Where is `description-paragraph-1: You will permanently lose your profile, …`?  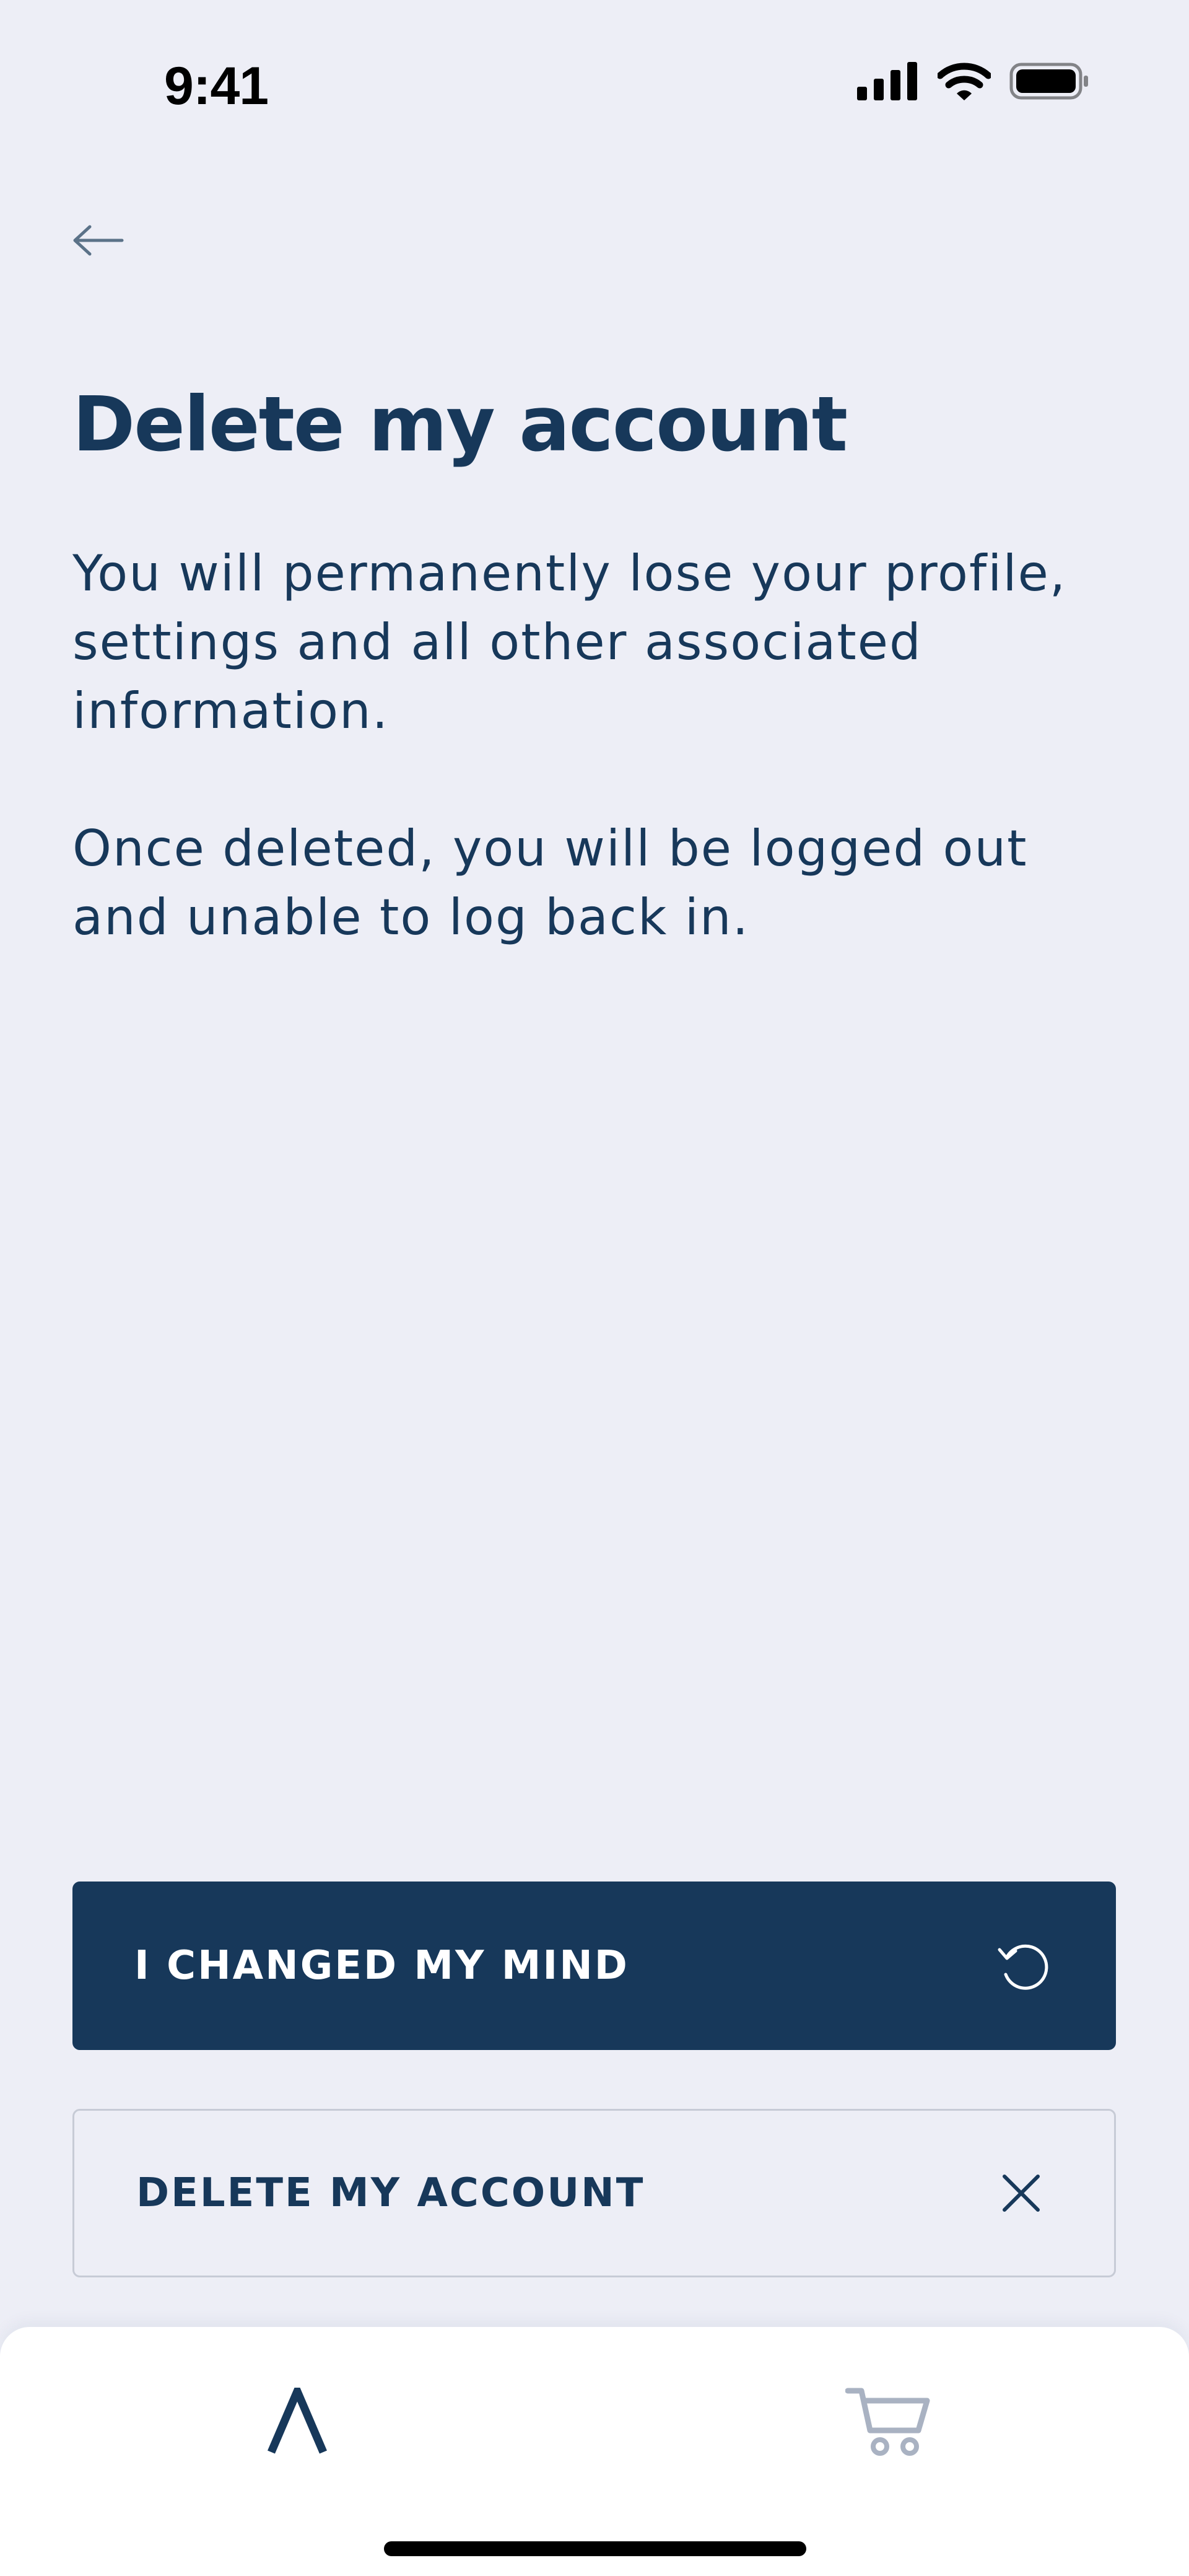
description-paragraph-1: You will permanently lose your profile, … is located at coordinates (569, 642).